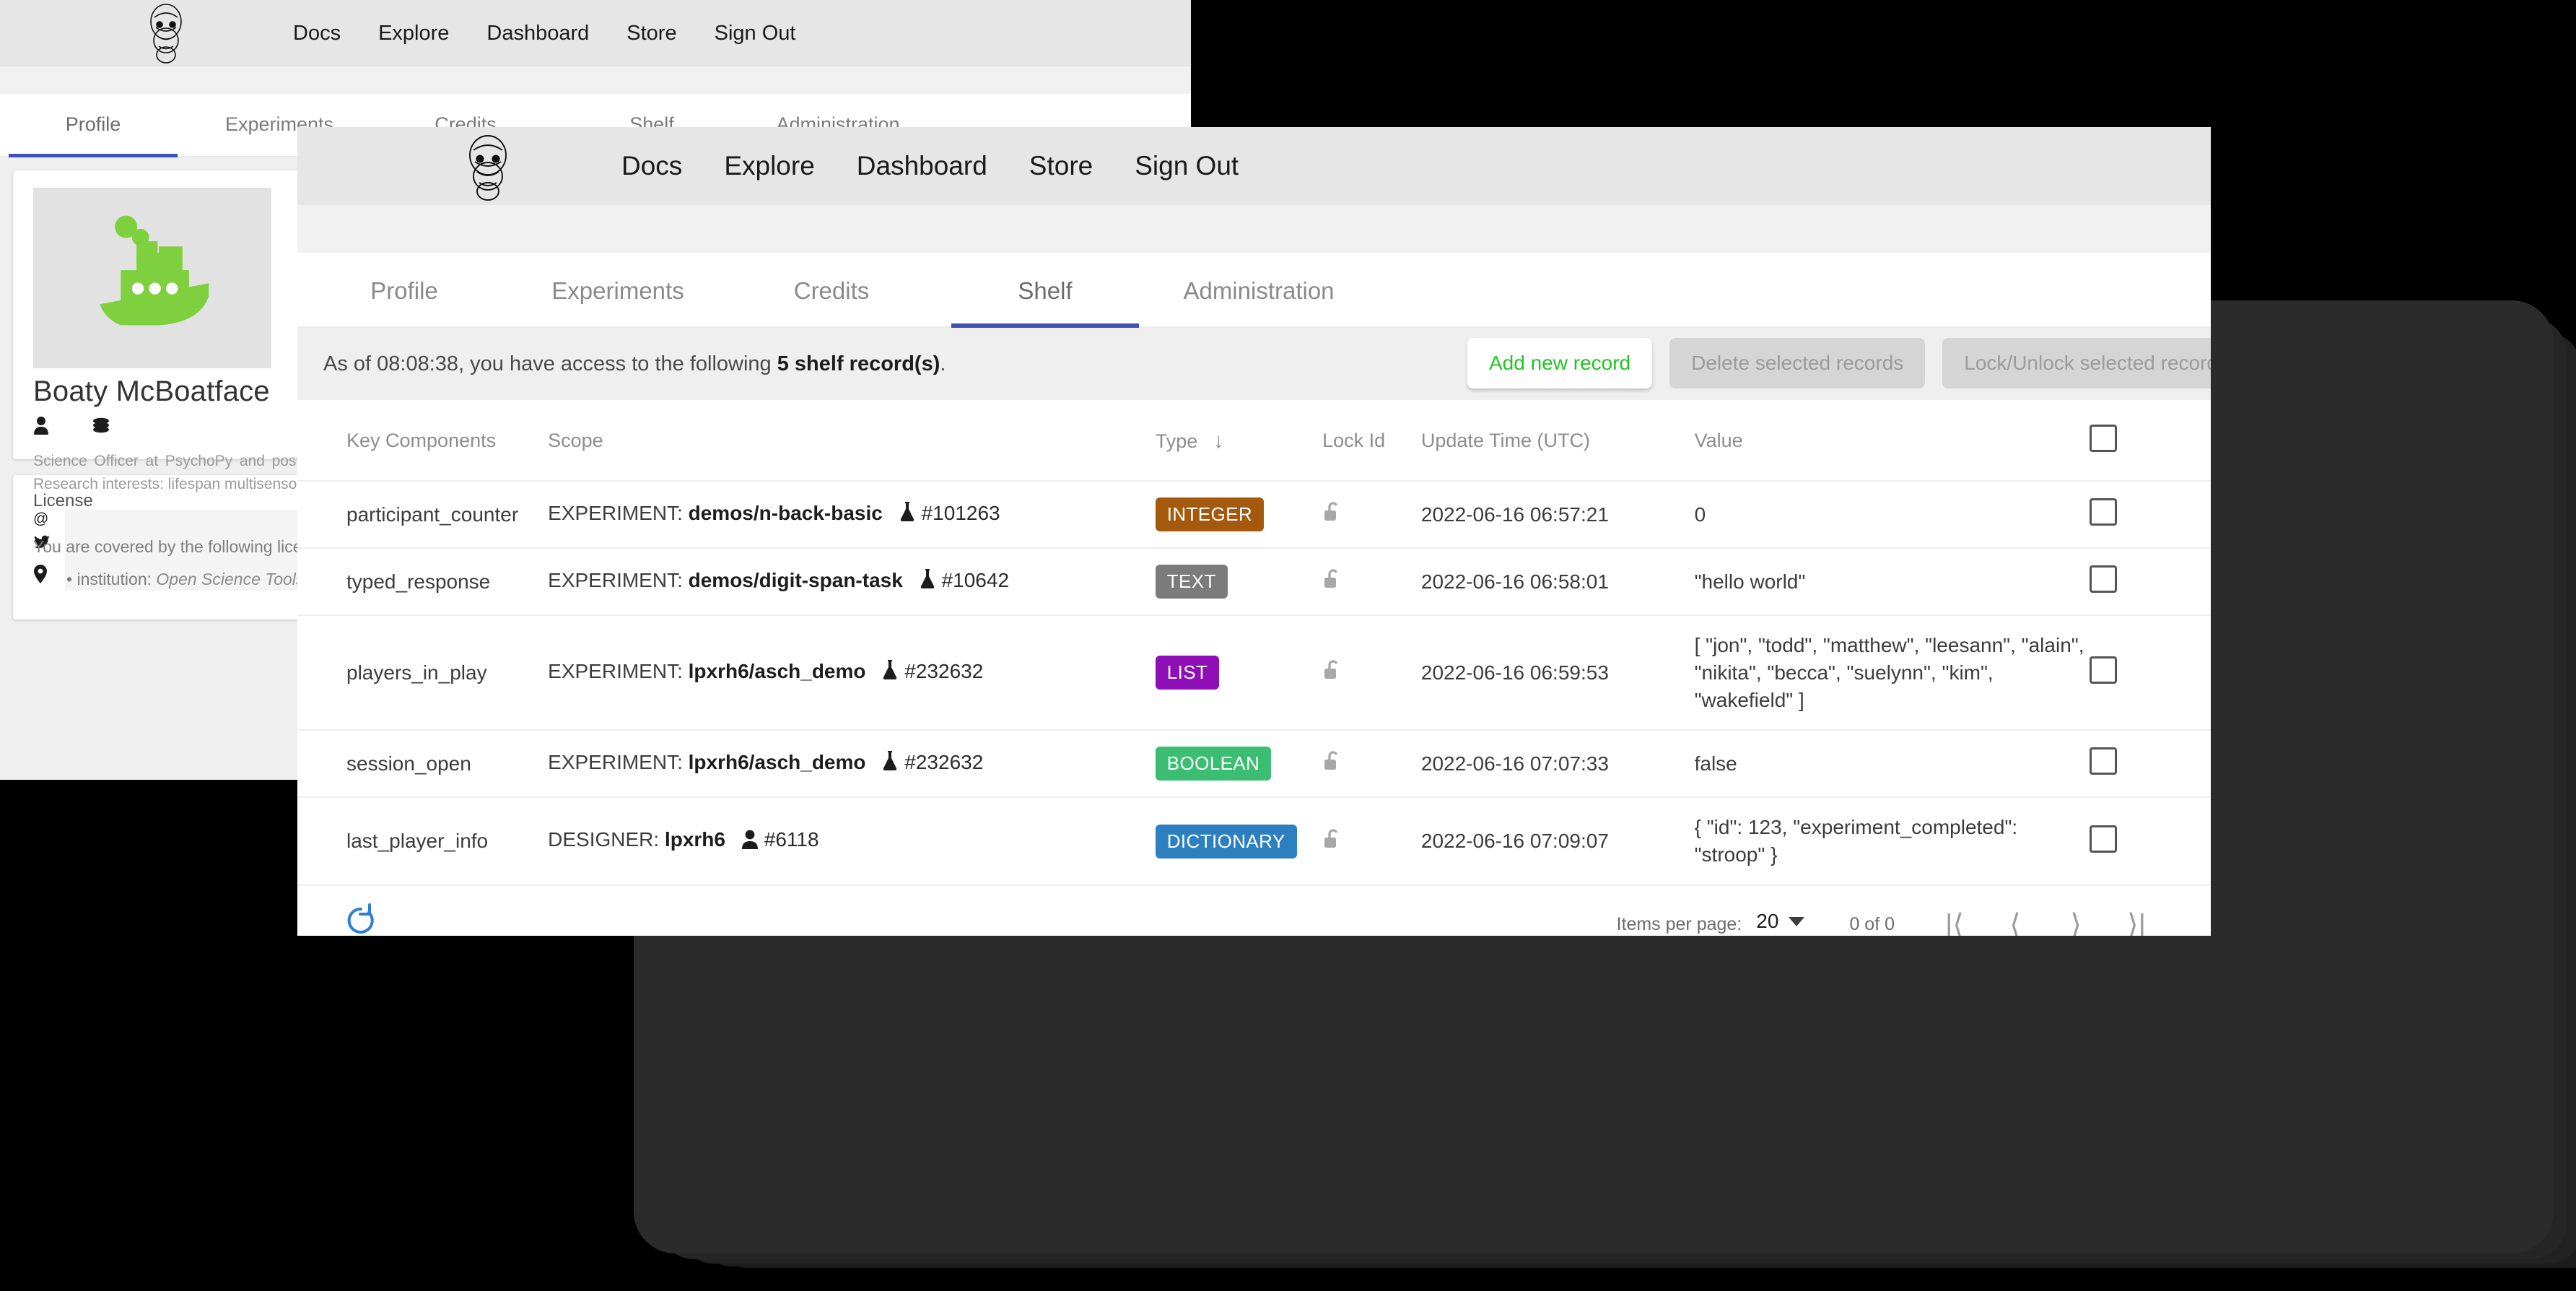  Describe the element at coordinates (1557, 582) in the screenshot. I see `cell-update-time: 2022-06-16 06:58:01` at that location.